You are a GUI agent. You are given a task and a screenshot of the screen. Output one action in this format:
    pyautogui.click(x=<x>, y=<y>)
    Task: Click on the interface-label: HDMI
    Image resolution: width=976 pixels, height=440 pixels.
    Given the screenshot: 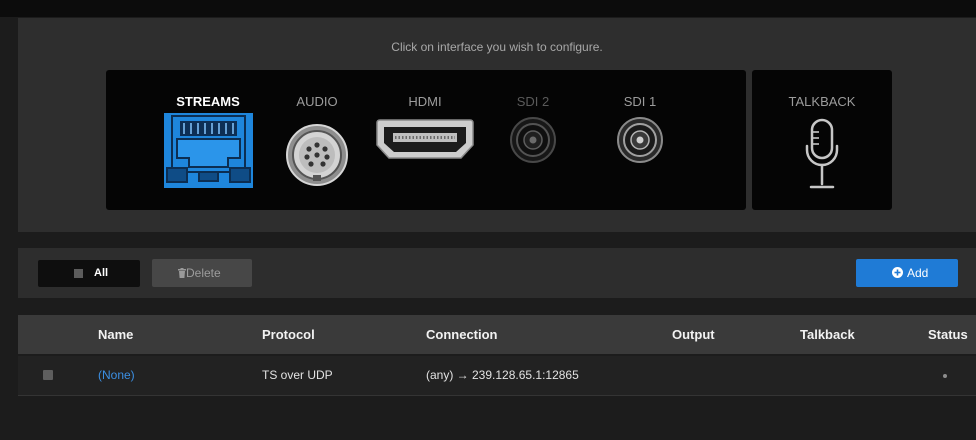 What is the action you would take?
    pyautogui.click(x=425, y=101)
    